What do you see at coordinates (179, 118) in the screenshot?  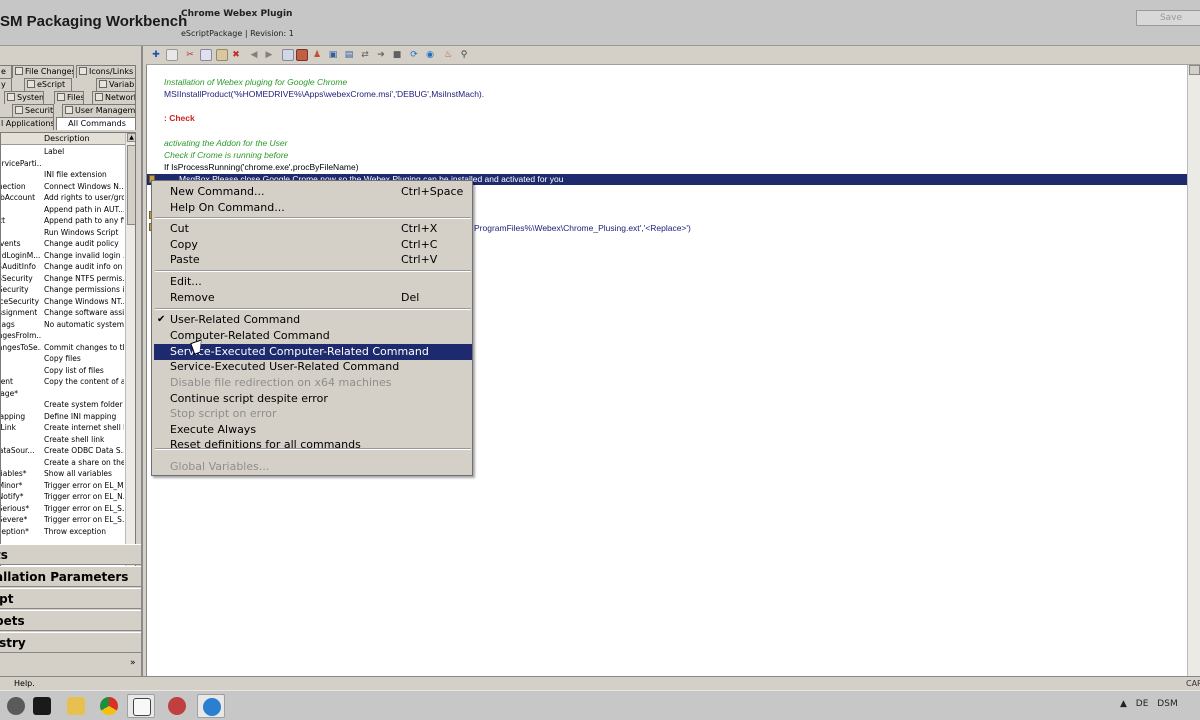 I see `script-line: : Check` at bounding box center [179, 118].